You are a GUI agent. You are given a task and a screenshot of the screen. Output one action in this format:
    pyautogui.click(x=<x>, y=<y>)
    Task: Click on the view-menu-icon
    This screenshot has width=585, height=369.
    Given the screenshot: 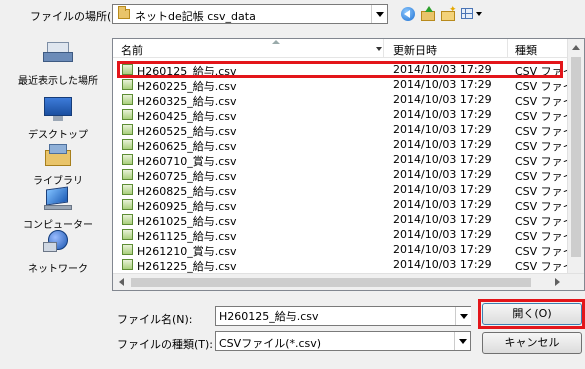 What is the action you would take?
    pyautogui.click(x=472, y=14)
    